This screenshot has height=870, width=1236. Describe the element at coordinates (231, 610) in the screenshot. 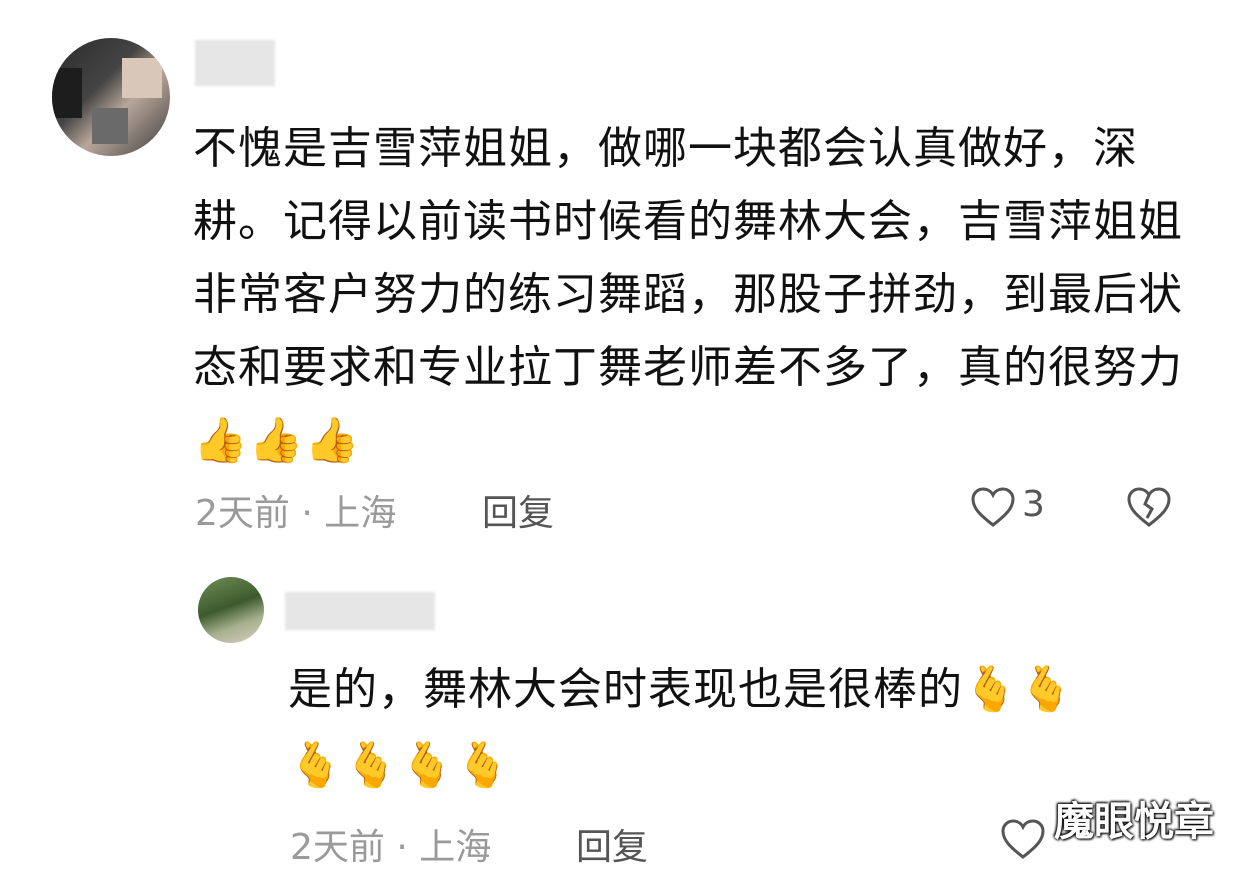

I see `replier-avatar` at that location.